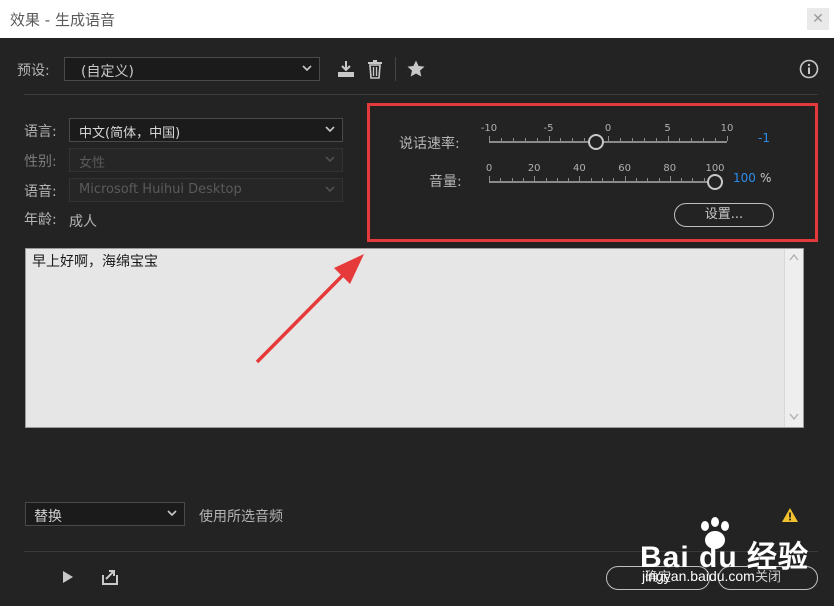 The height and width of the screenshot is (606, 834). Describe the element at coordinates (794, 257) in the screenshot. I see `scroll-up-icon` at that location.